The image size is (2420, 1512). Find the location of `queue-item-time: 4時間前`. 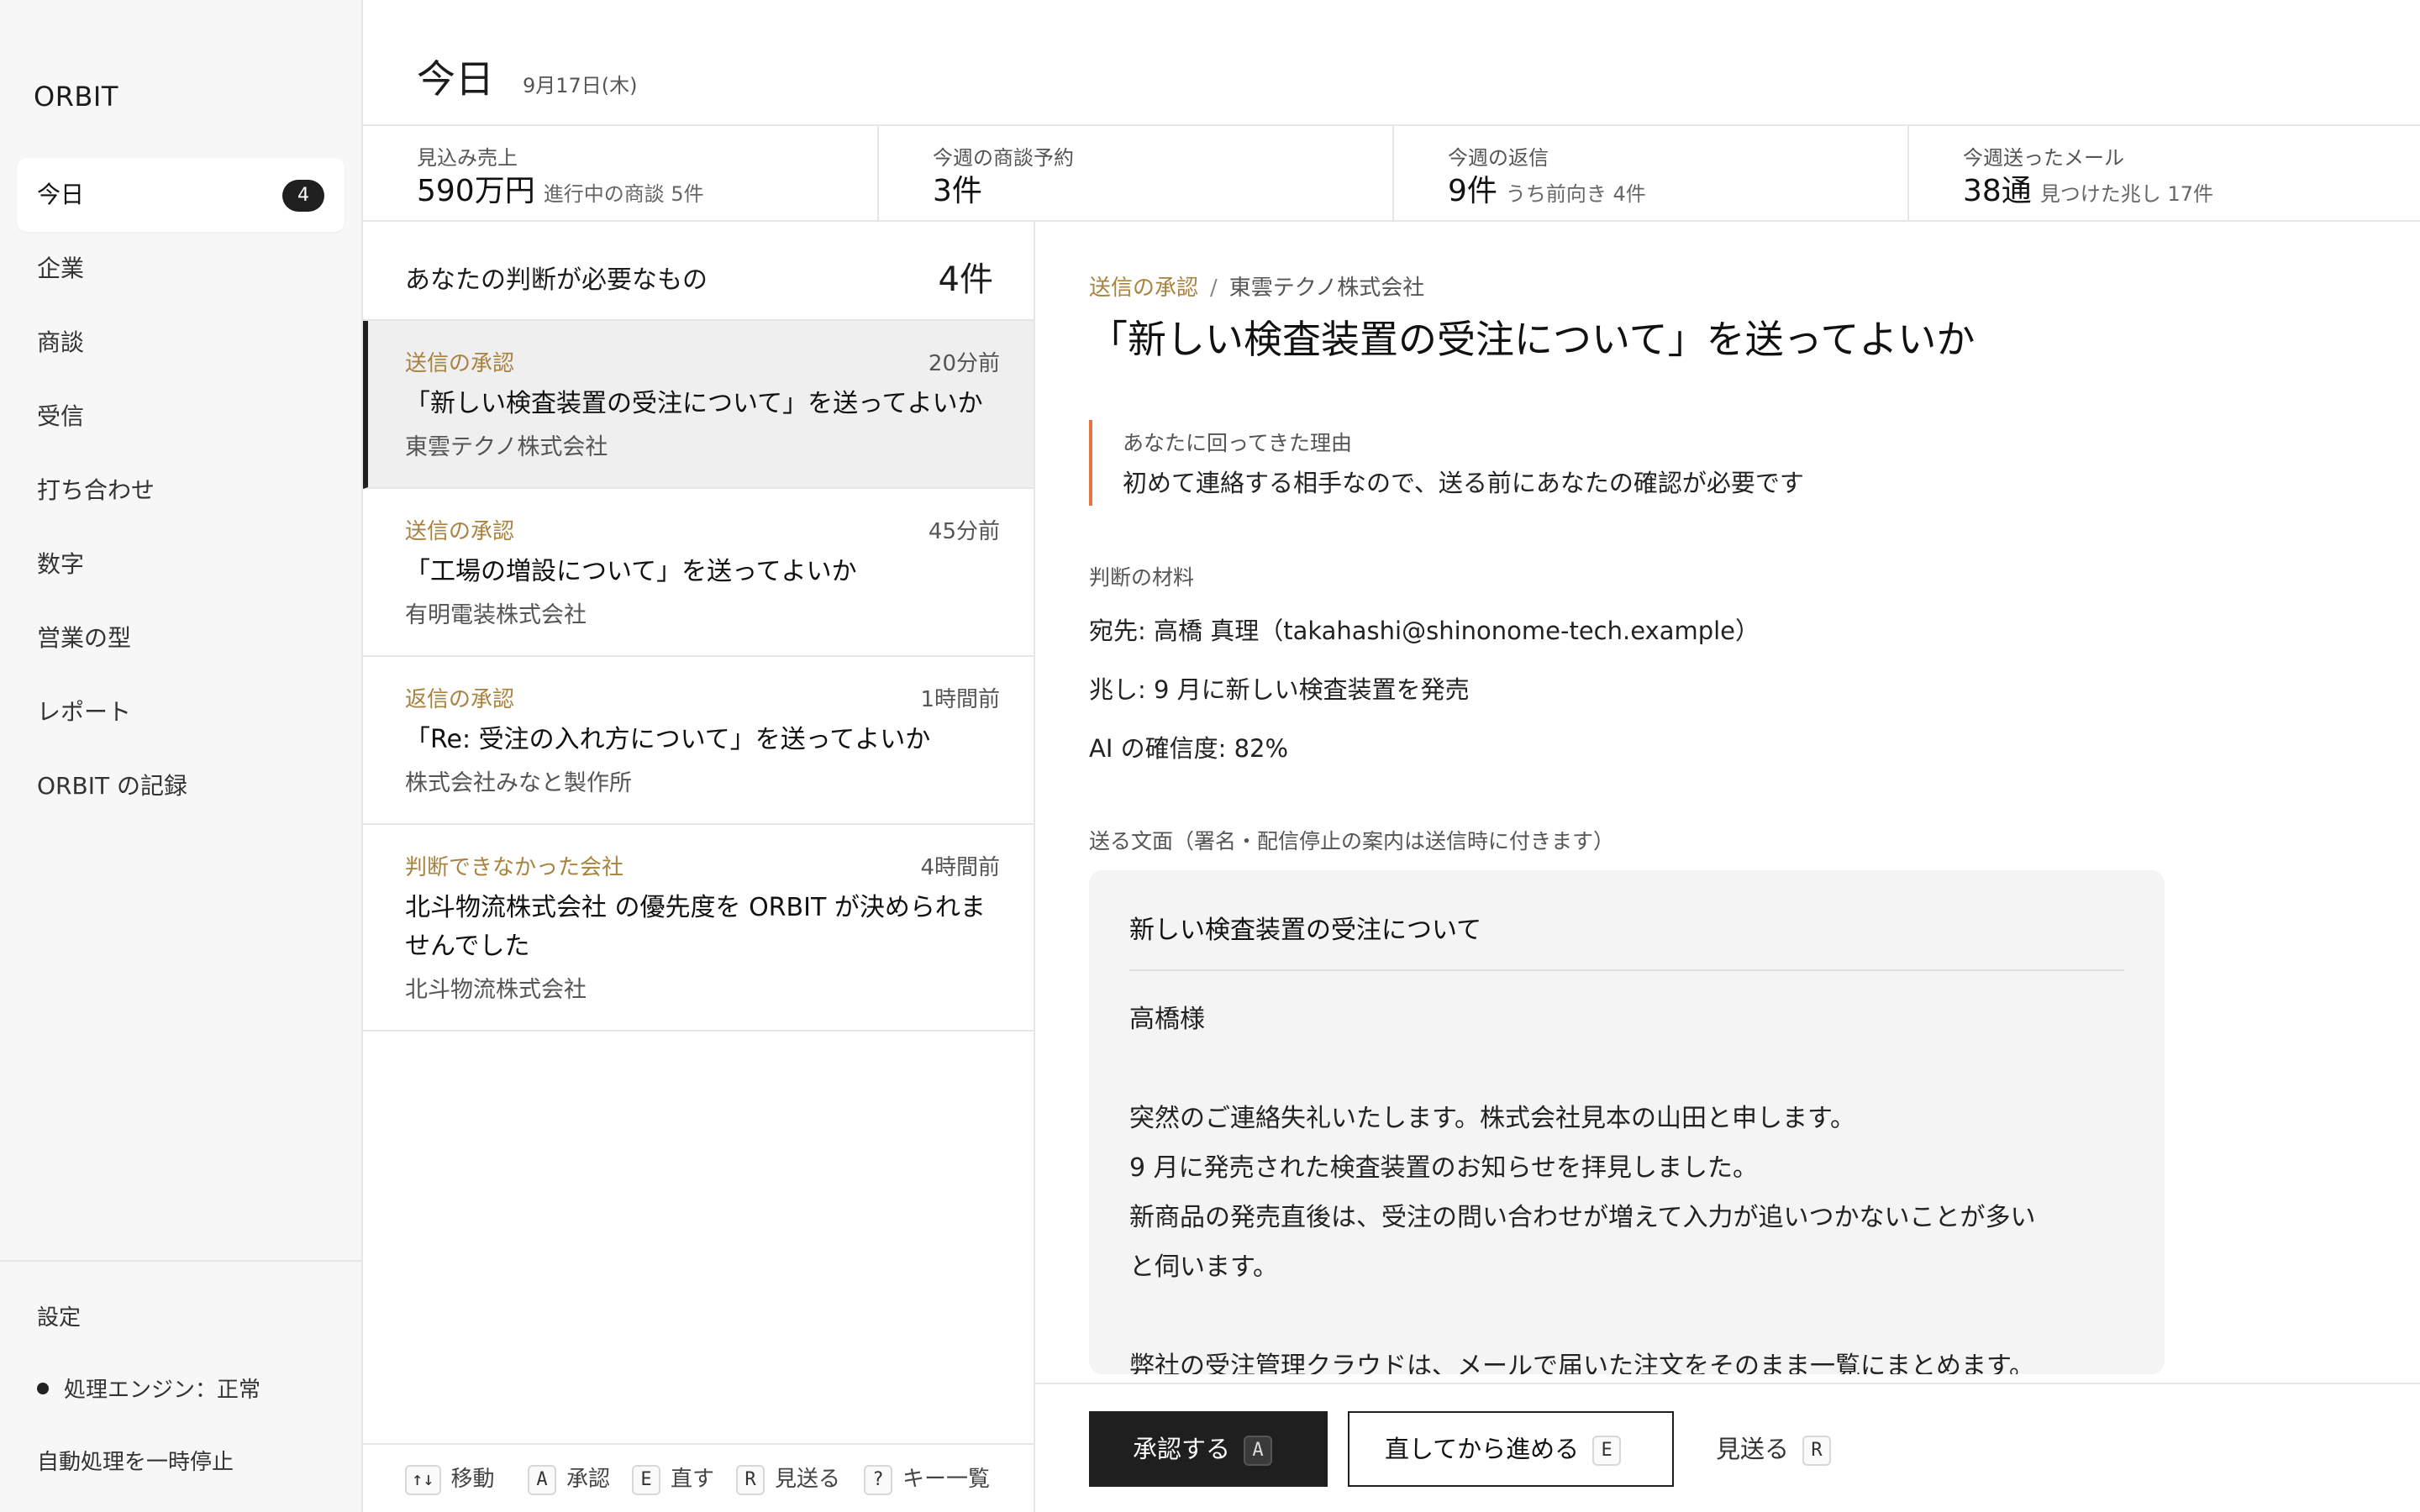

queue-item-time: 4時間前 is located at coordinates (960, 867).